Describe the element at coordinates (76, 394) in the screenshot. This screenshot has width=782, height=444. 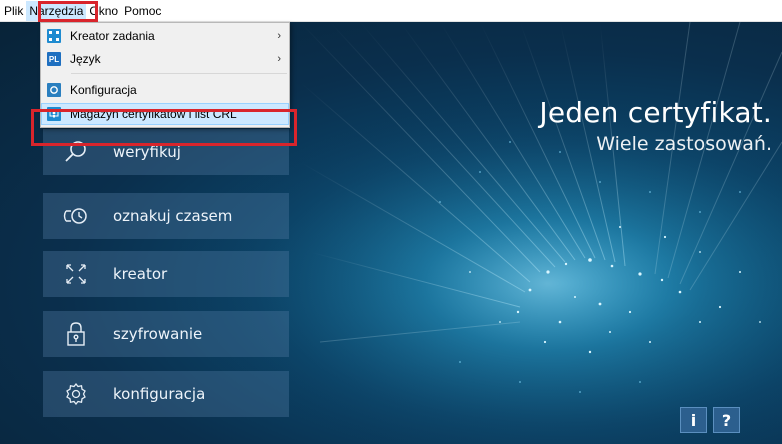
I see `gear-icon` at that location.